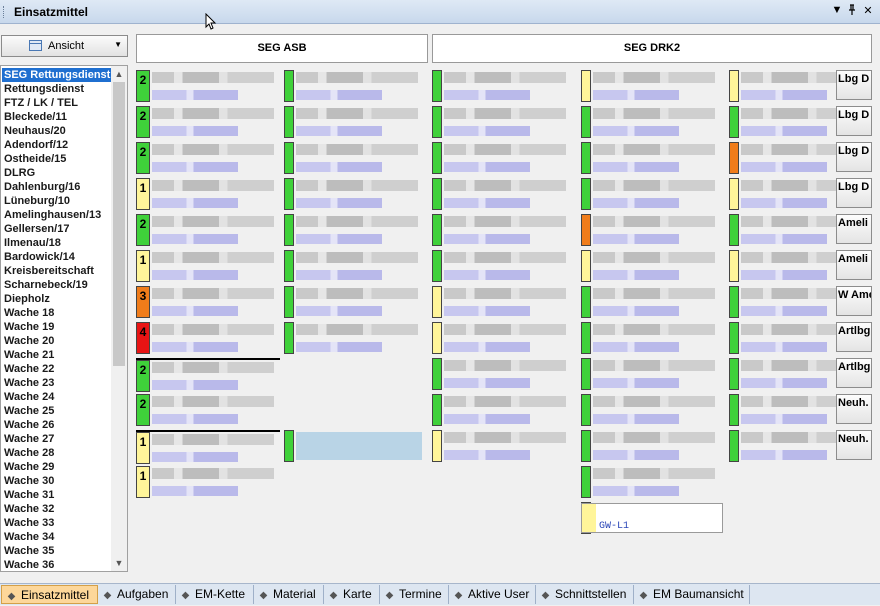 The height and width of the screenshot is (606, 880). Describe the element at coordinates (585, 594) in the screenshot. I see `tab-schnittstellen: ◆ Schnittstellen` at that location.